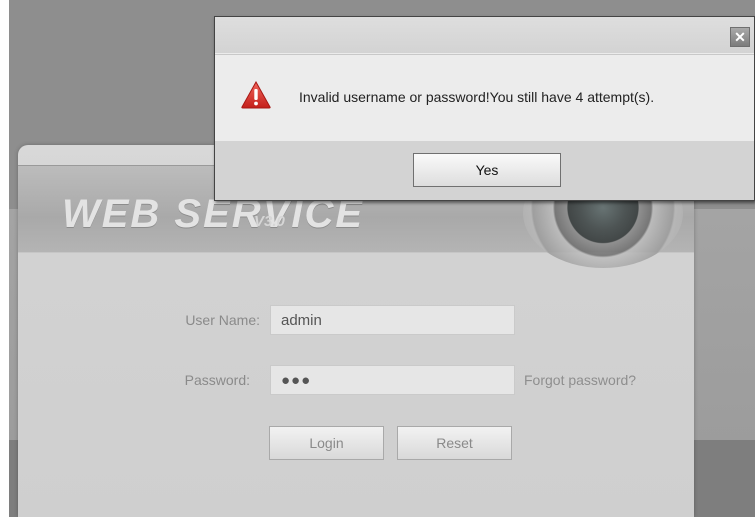 The height and width of the screenshot is (517, 755). I want to click on dialog-titlebar: ✕, so click(484, 35).